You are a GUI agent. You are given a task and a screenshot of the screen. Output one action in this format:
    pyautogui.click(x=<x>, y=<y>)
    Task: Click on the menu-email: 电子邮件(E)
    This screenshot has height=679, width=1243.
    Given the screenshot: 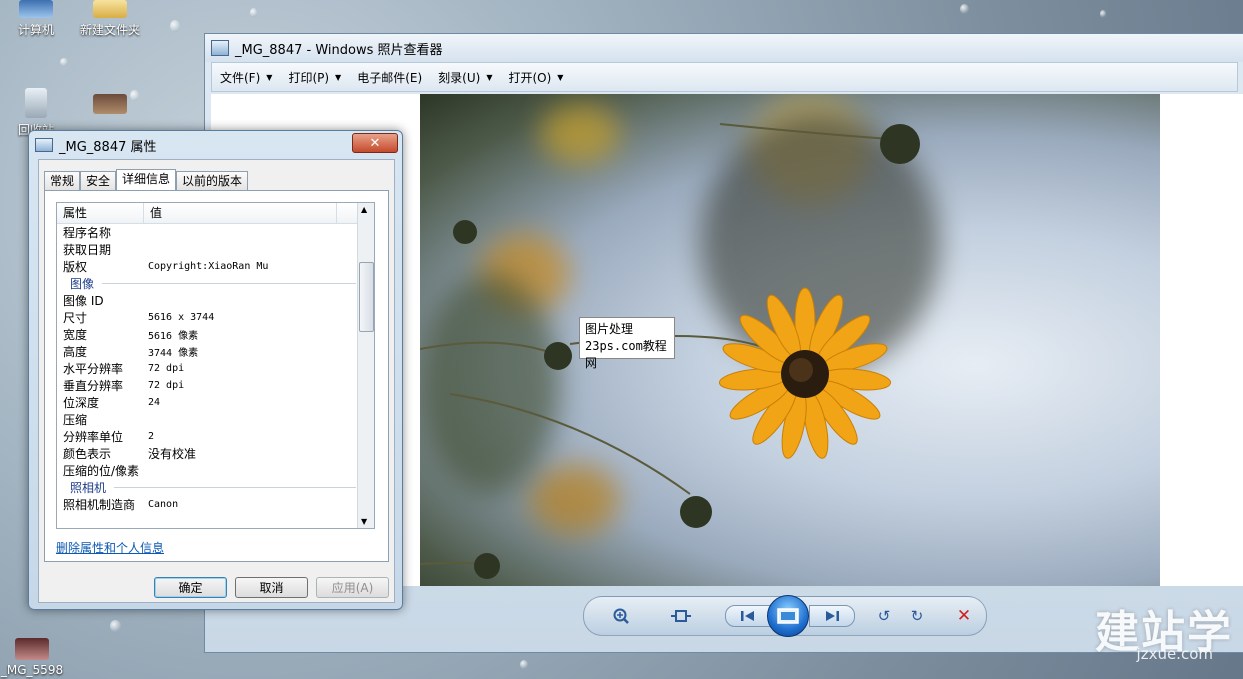 What is the action you would take?
    pyautogui.click(x=389, y=77)
    